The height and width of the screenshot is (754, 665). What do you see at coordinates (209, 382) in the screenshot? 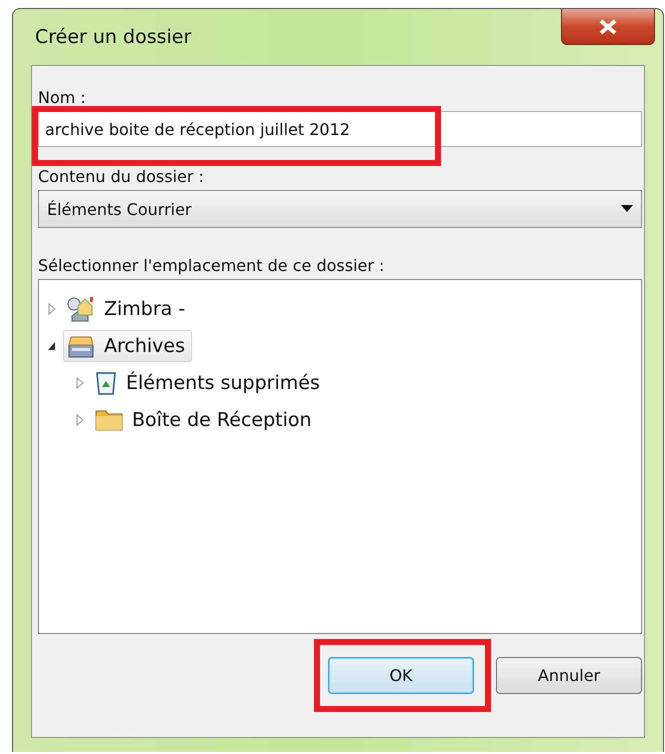
I see `tree-item: Éléments supprimés` at bounding box center [209, 382].